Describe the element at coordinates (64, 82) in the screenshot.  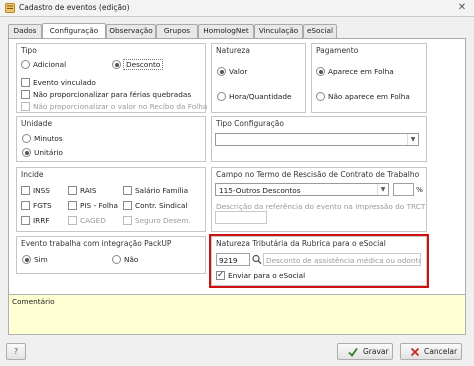
I see `evento-vinculado-label: Evento vinculado` at that location.